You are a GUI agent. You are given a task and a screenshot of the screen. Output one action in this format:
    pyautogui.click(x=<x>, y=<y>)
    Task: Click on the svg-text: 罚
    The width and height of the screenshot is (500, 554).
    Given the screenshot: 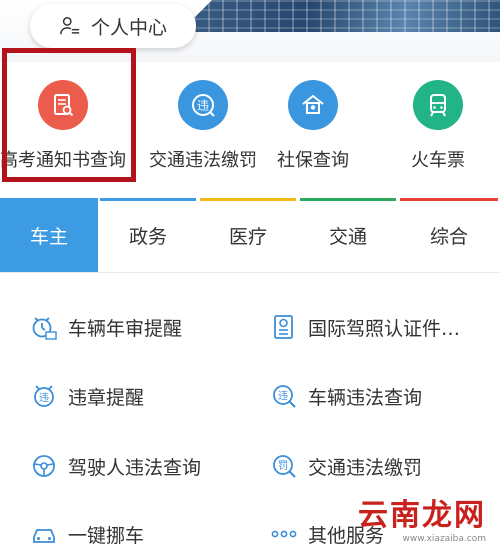 What is the action you would take?
    pyautogui.click(x=283, y=466)
    